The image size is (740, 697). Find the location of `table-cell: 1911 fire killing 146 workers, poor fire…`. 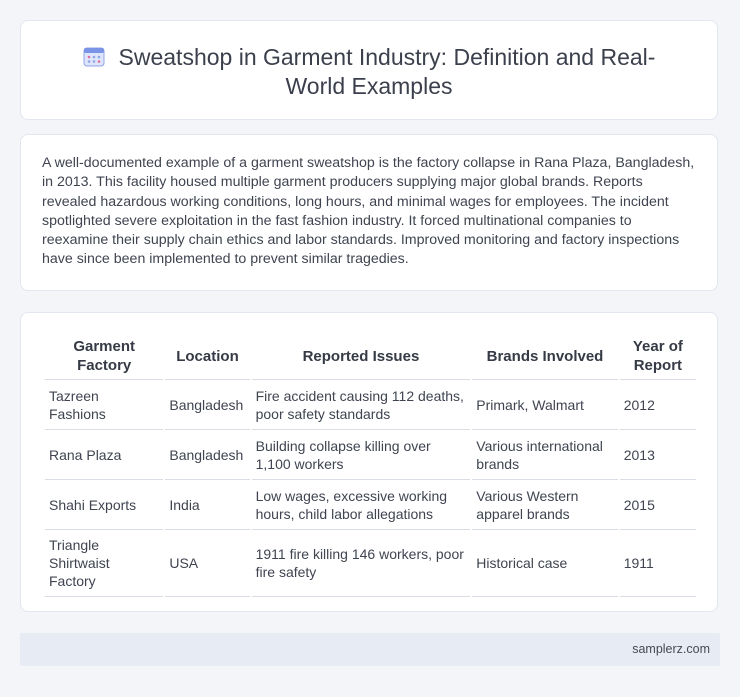

table-cell: 1911 fire killing 146 workers, poor fire… is located at coordinates (361, 563).